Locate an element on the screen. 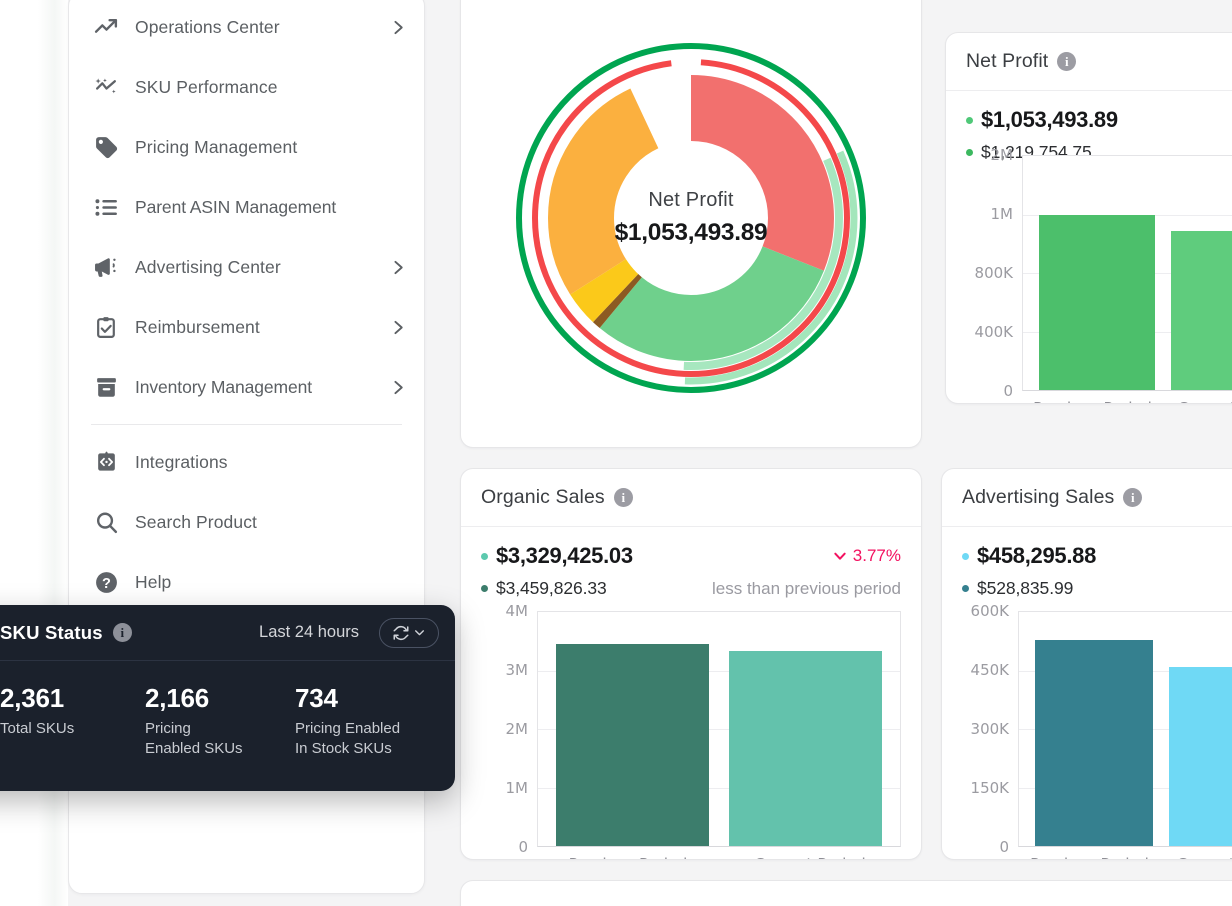 The width and height of the screenshot is (1232, 906). sidebar-item-search-product: Search Product is located at coordinates (246, 522).